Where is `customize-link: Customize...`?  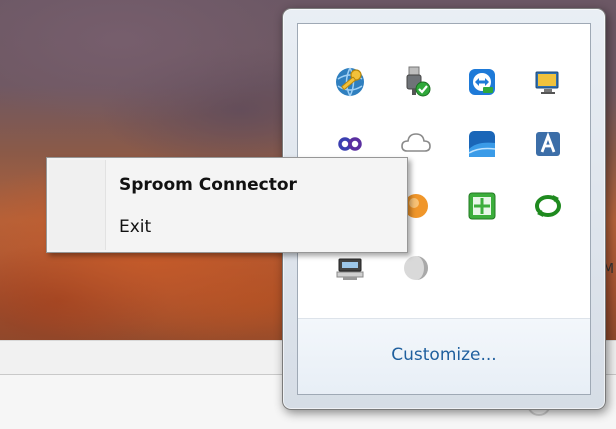 customize-link: Customize... is located at coordinates (444, 355).